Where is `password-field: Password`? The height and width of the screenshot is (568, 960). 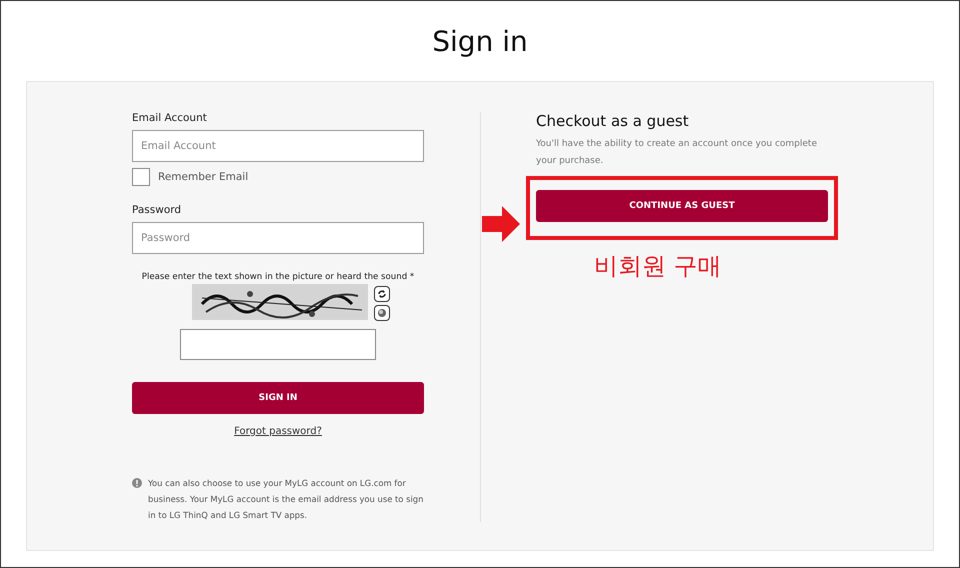 password-field: Password is located at coordinates (278, 238).